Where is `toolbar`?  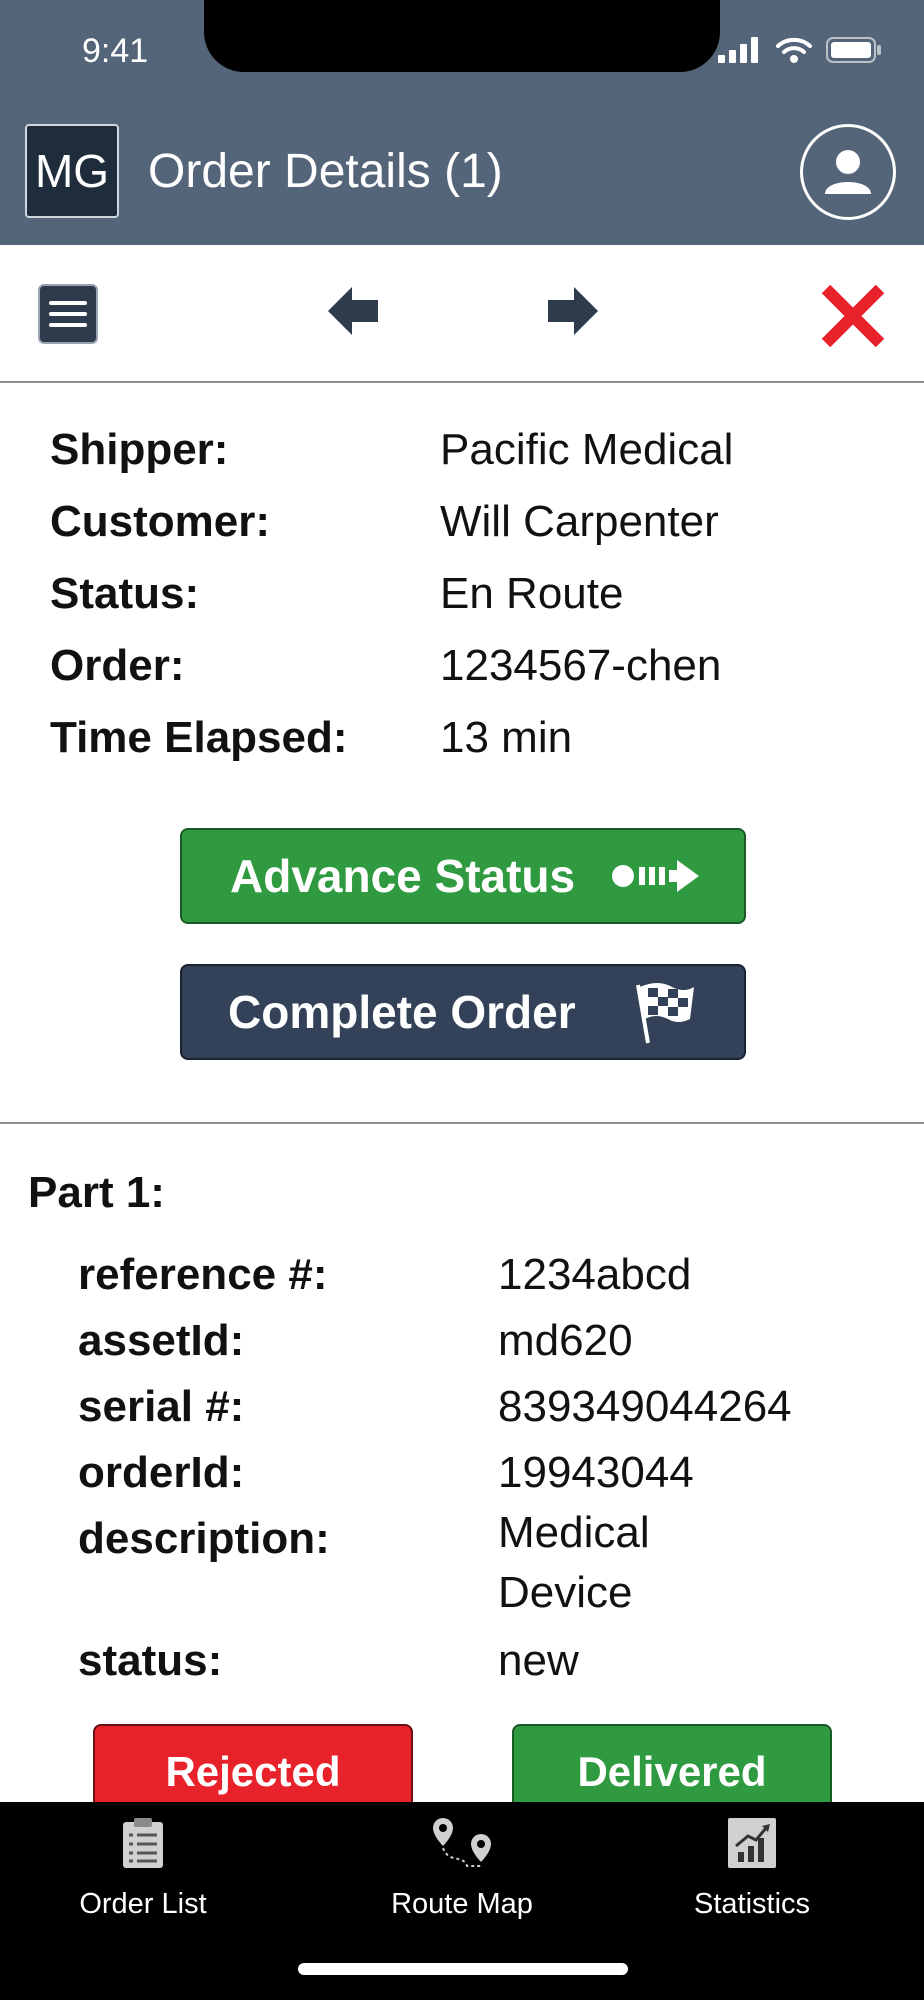
toolbar is located at coordinates (462, 314).